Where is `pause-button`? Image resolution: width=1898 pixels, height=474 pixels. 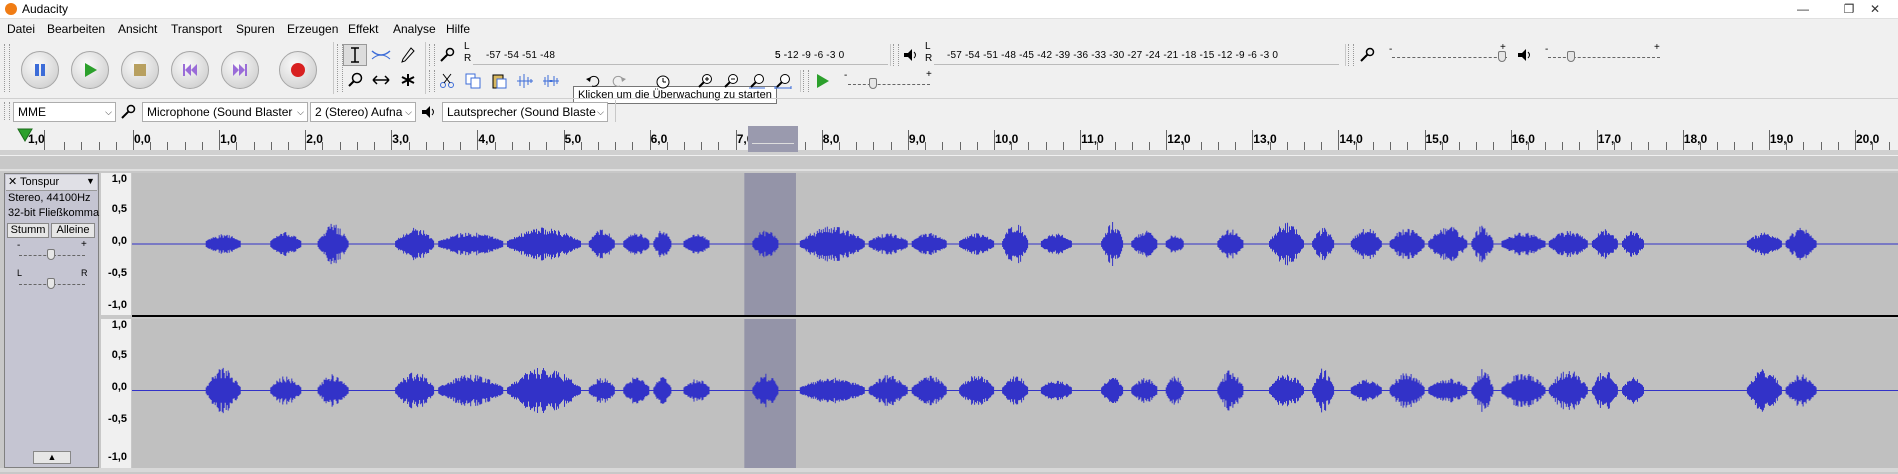
pause-button is located at coordinates (40, 70).